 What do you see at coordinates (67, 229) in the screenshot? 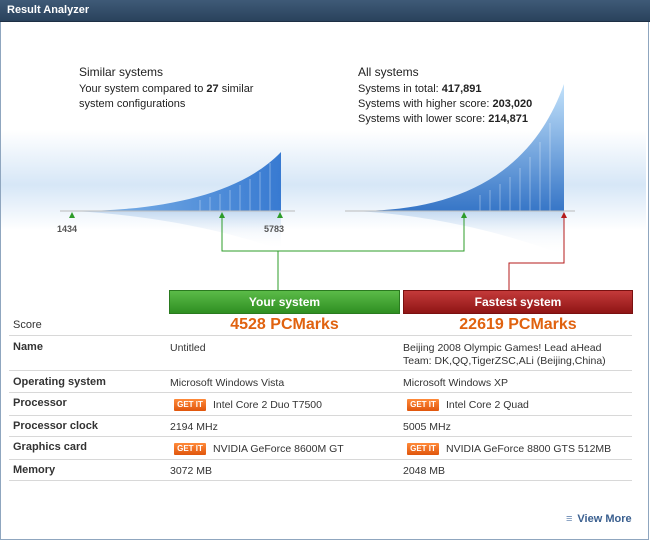
I see `similar-min-label: 1434` at bounding box center [67, 229].